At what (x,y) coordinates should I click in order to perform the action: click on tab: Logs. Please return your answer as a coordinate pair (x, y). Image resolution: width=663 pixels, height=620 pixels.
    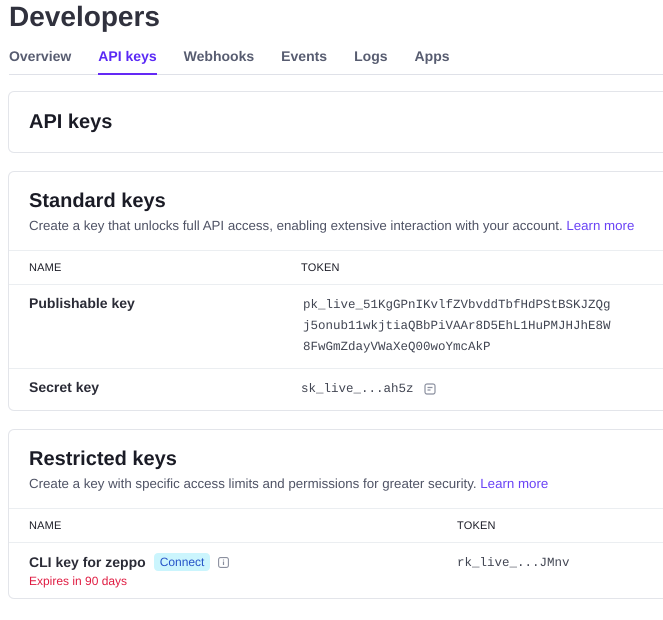
    Looking at the image, I should click on (371, 60).